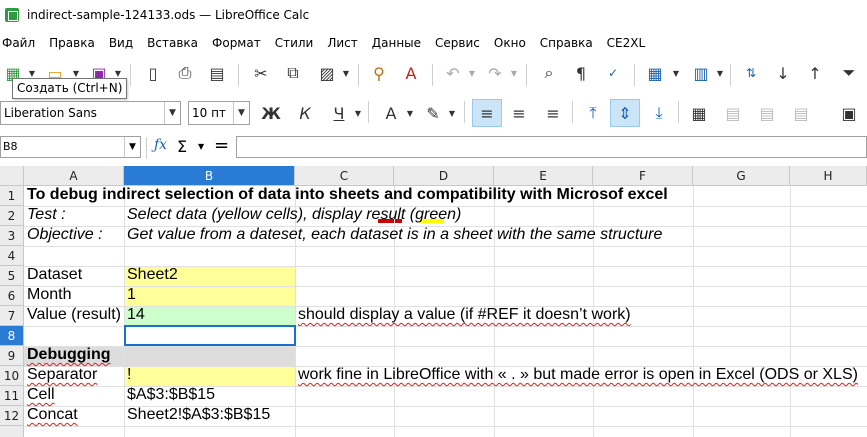 The height and width of the screenshot is (437, 867). What do you see at coordinates (163, 147) in the screenshot?
I see `function-wizard-icon: ƒx` at bounding box center [163, 147].